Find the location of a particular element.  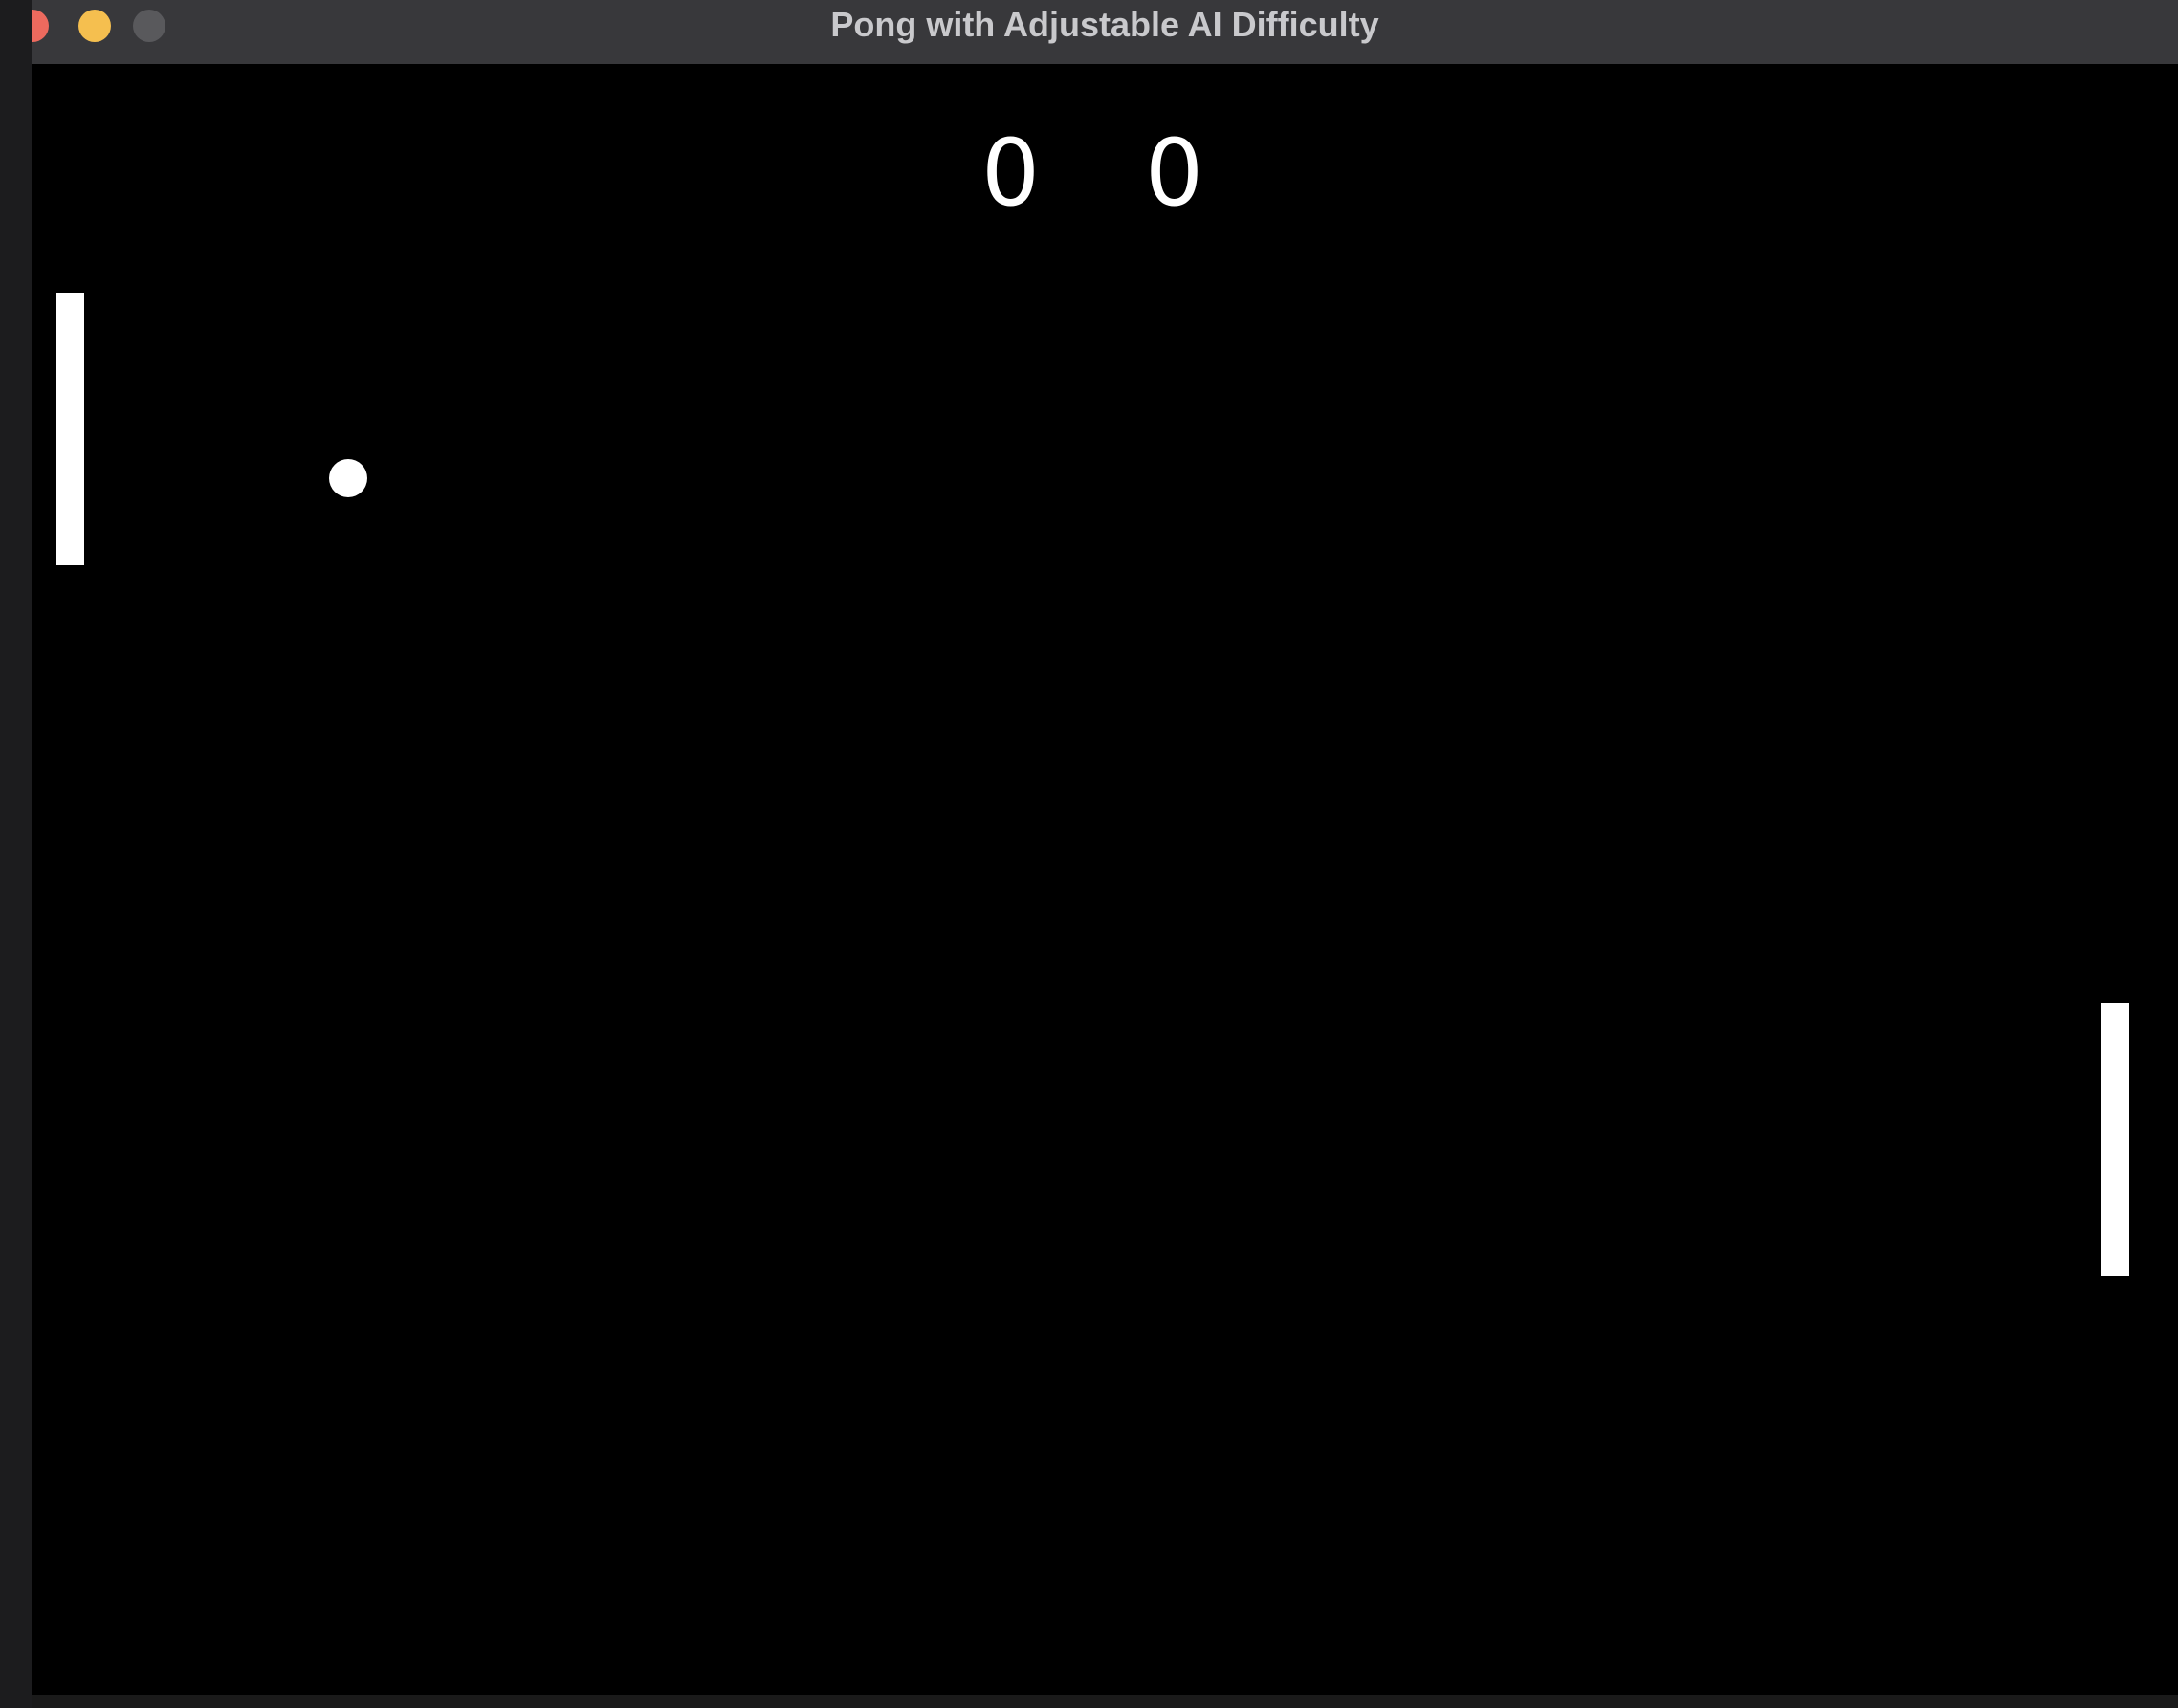

right-player-score: 0 is located at coordinates (1174, 173).